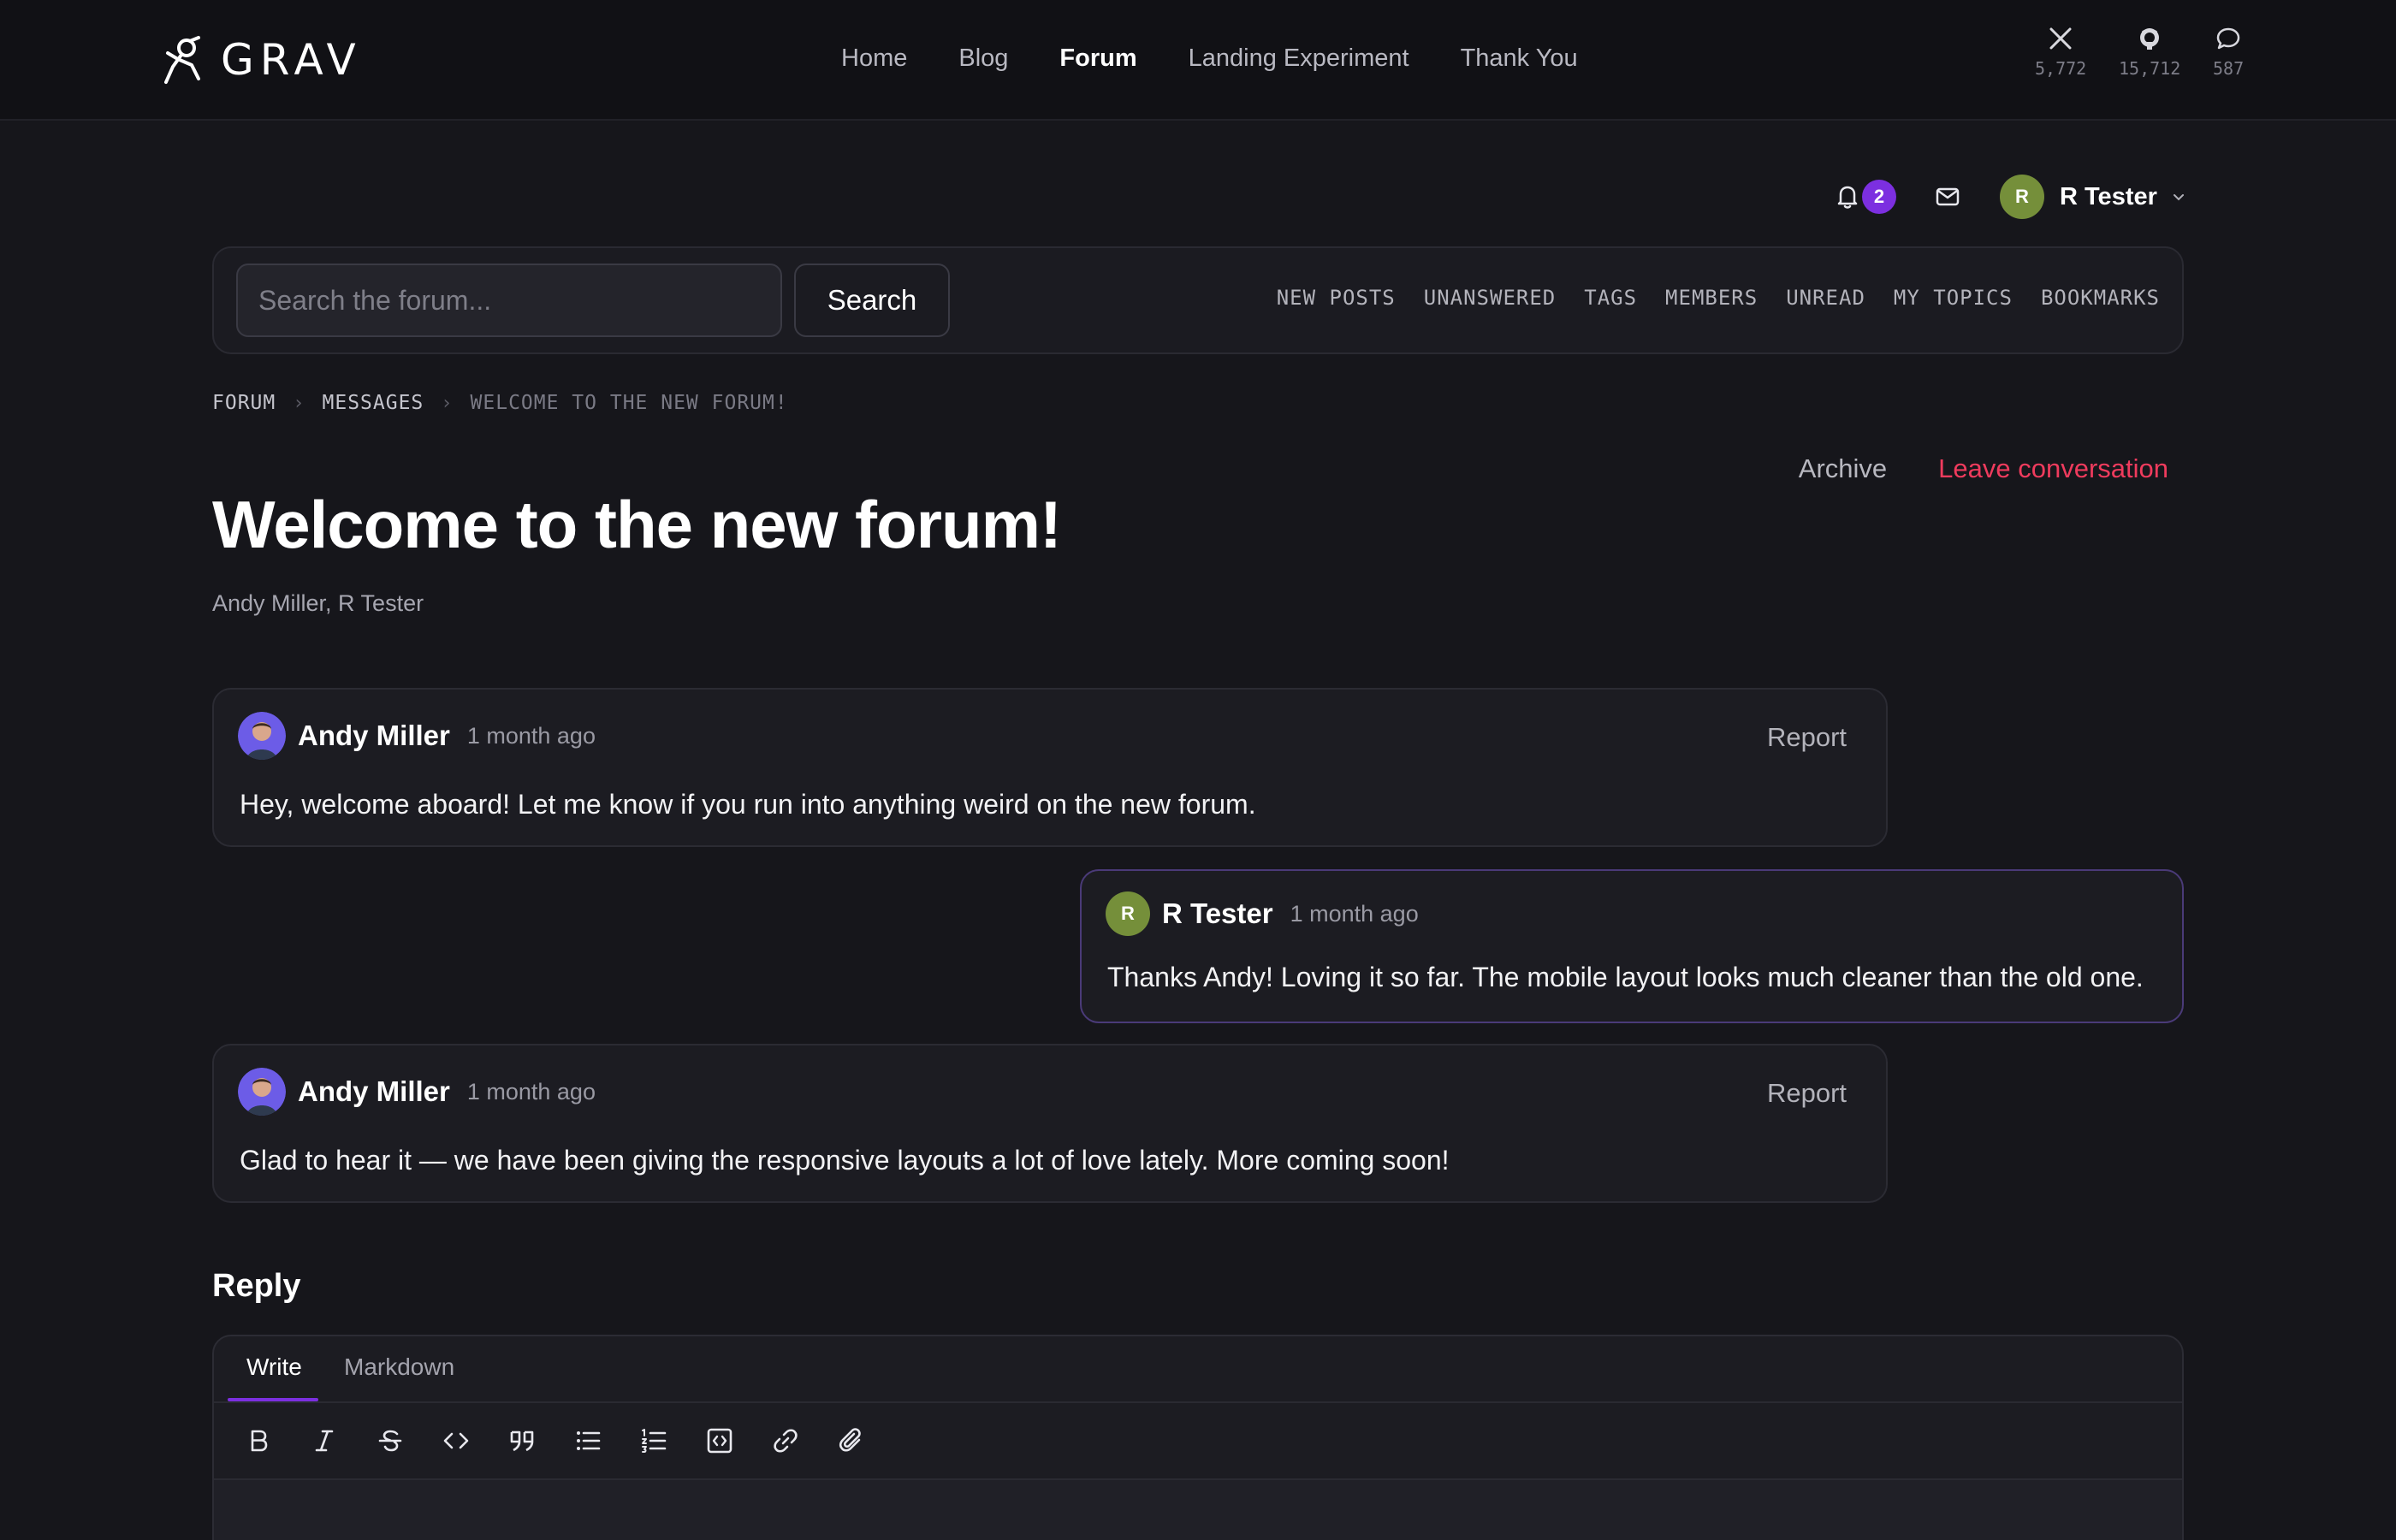 The image size is (2396, 1540). What do you see at coordinates (872, 300) in the screenshot?
I see `search-button: Search` at bounding box center [872, 300].